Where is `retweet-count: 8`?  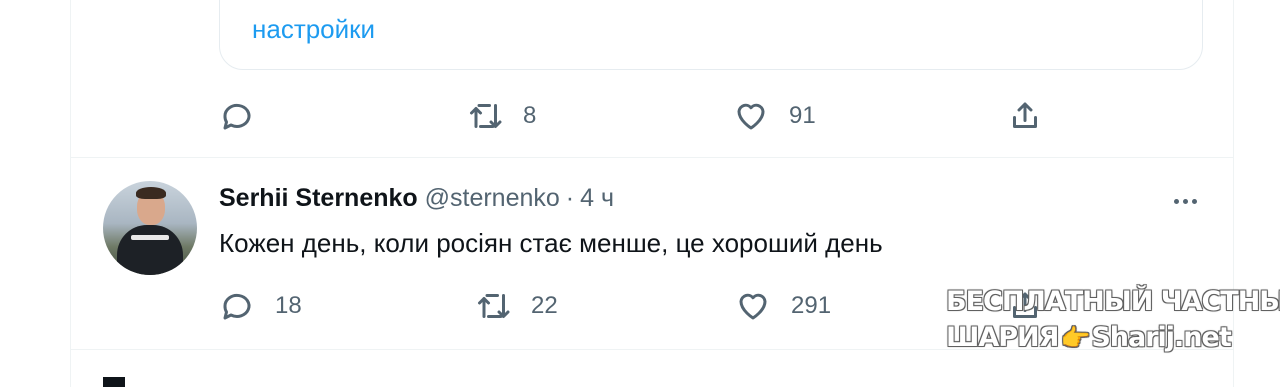
retweet-count: 8 is located at coordinates (530, 115).